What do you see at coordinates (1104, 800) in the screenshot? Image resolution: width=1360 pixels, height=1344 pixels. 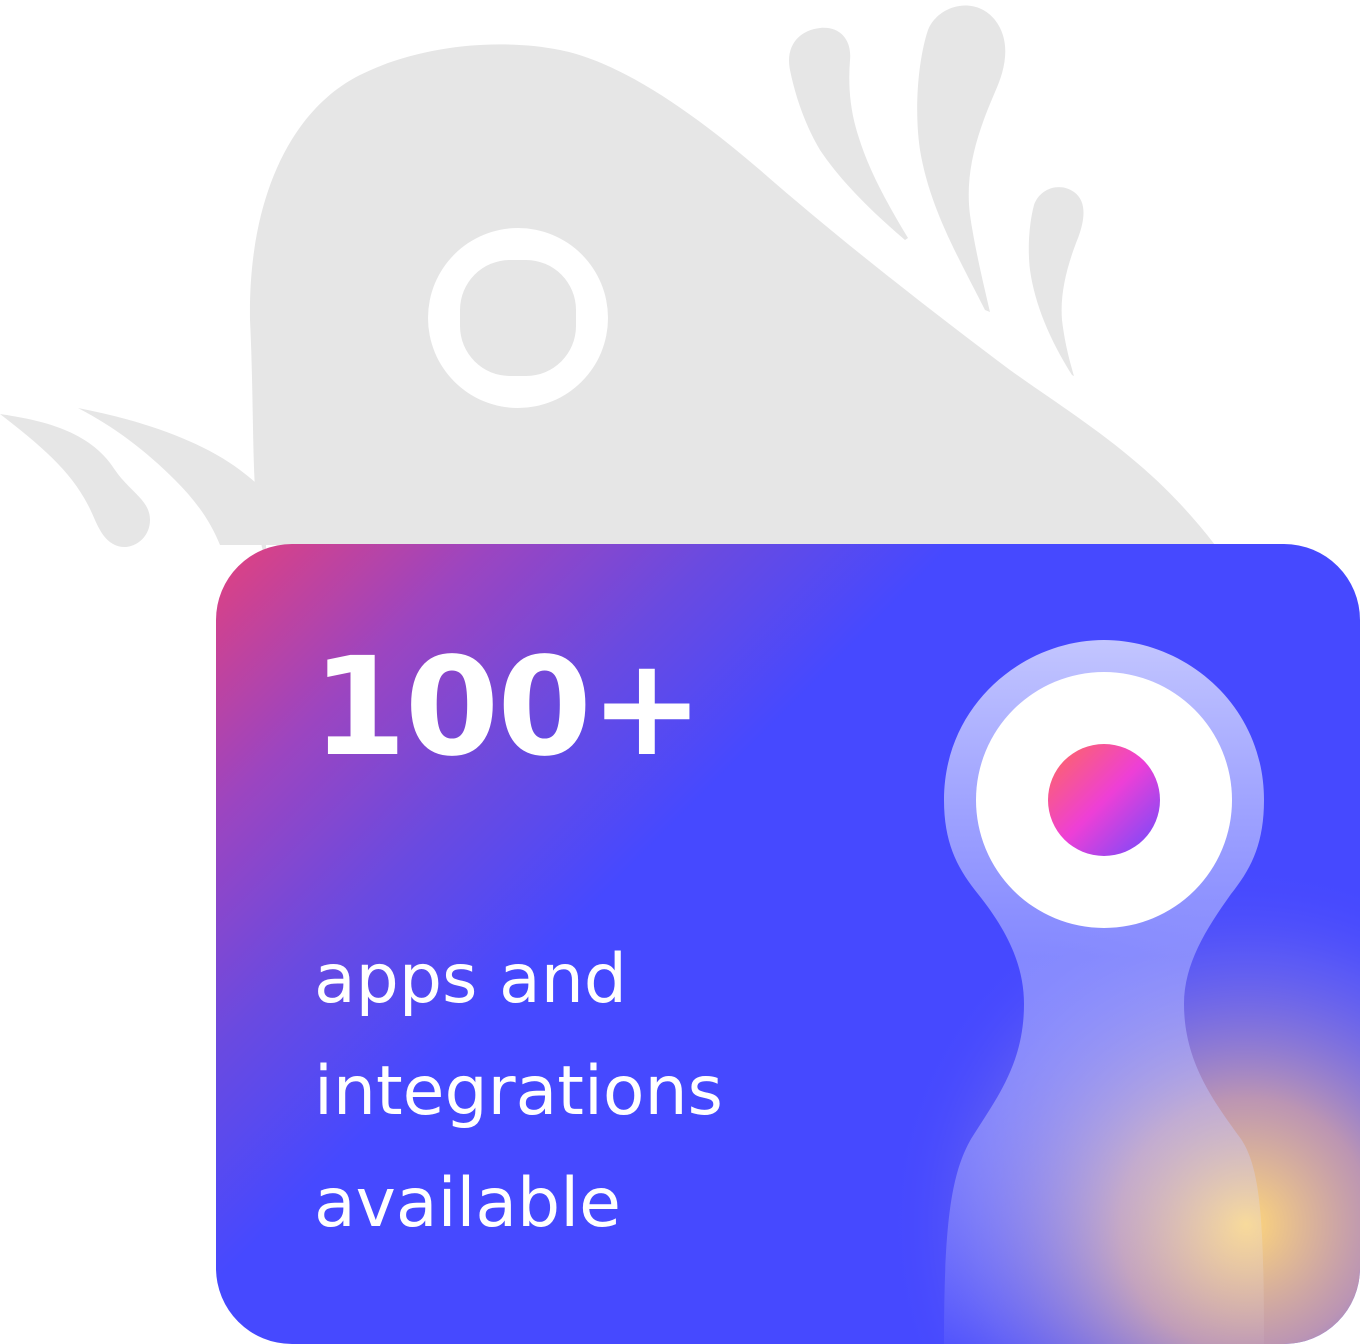 I see `eye-pupil` at bounding box center [1104, 800].